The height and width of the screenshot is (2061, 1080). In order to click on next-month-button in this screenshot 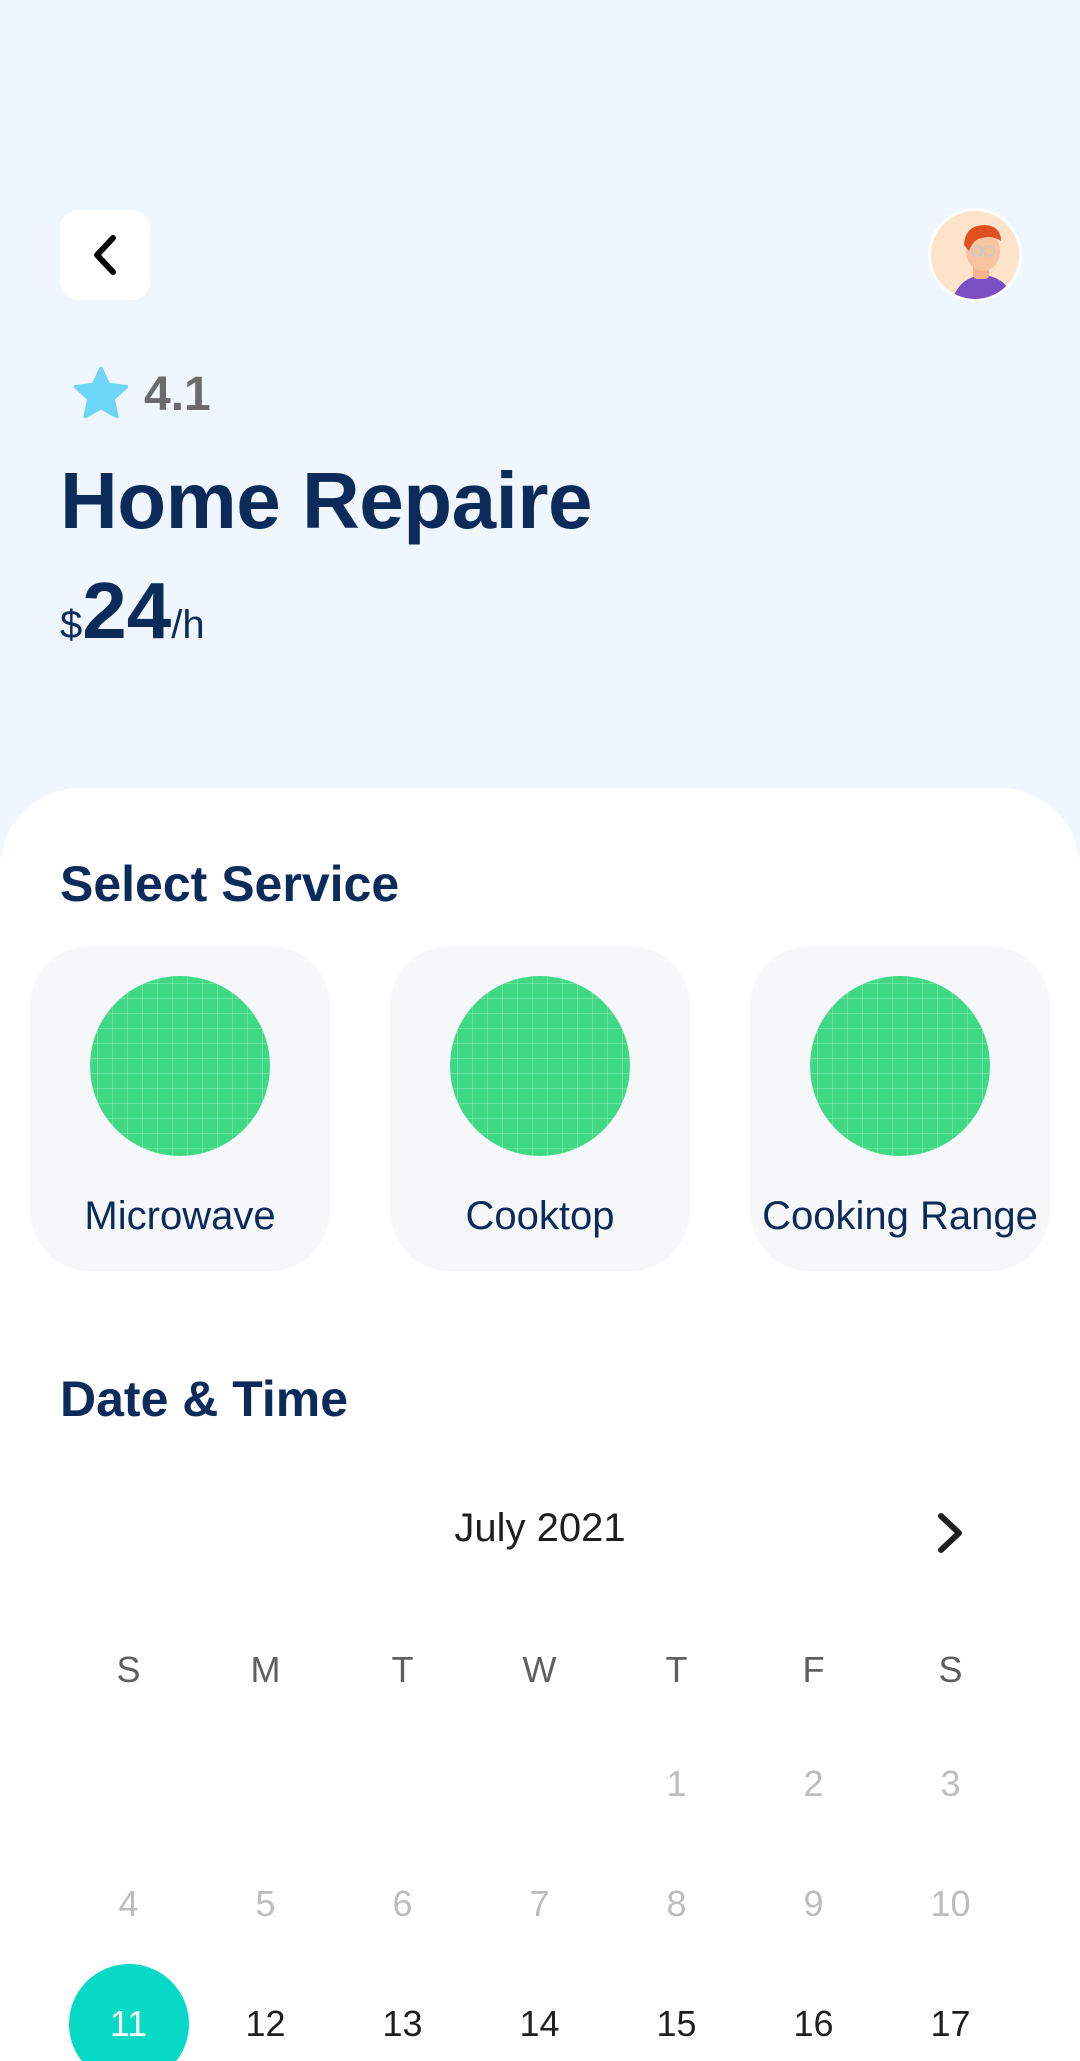, I will do `click(950, 1533)`.